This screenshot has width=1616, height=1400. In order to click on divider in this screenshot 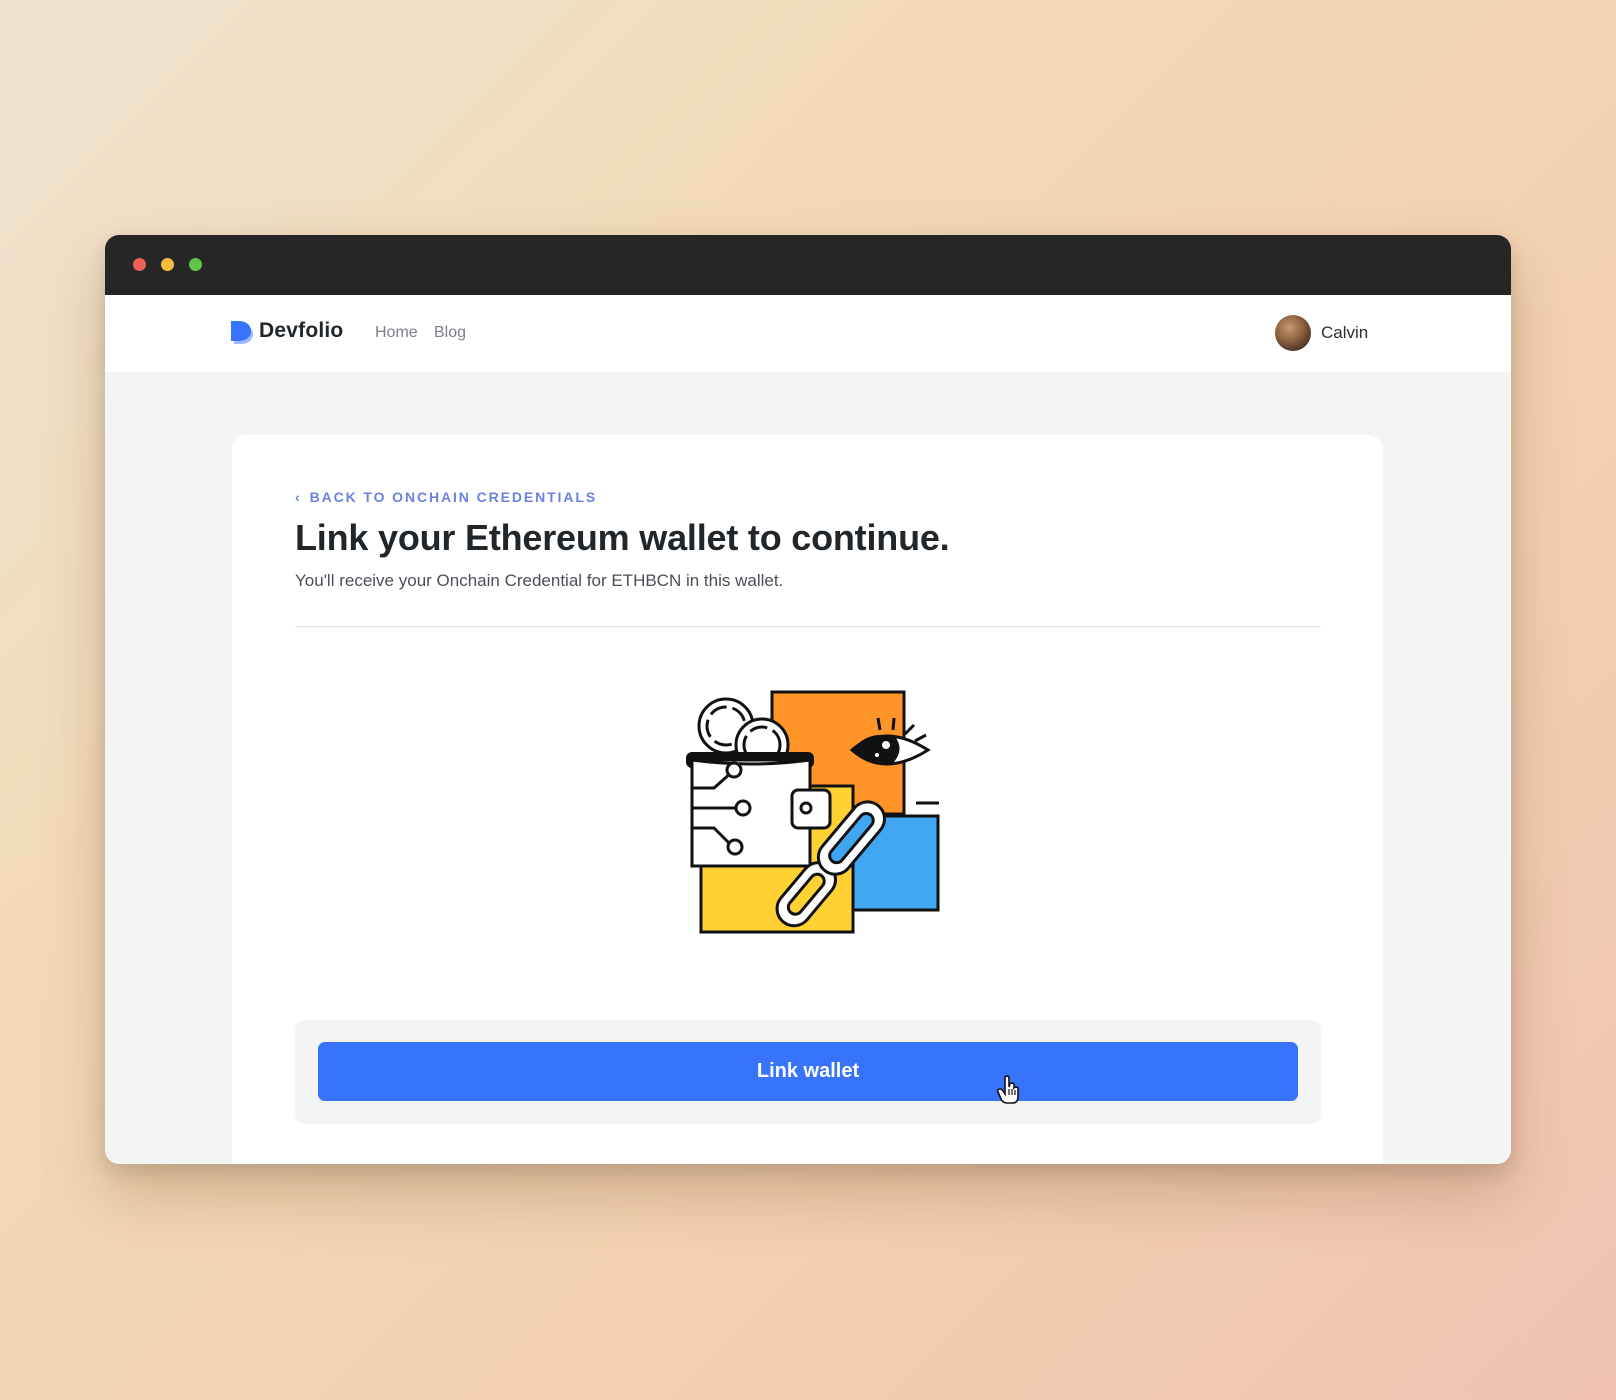, I will do `click(808, 626)`.